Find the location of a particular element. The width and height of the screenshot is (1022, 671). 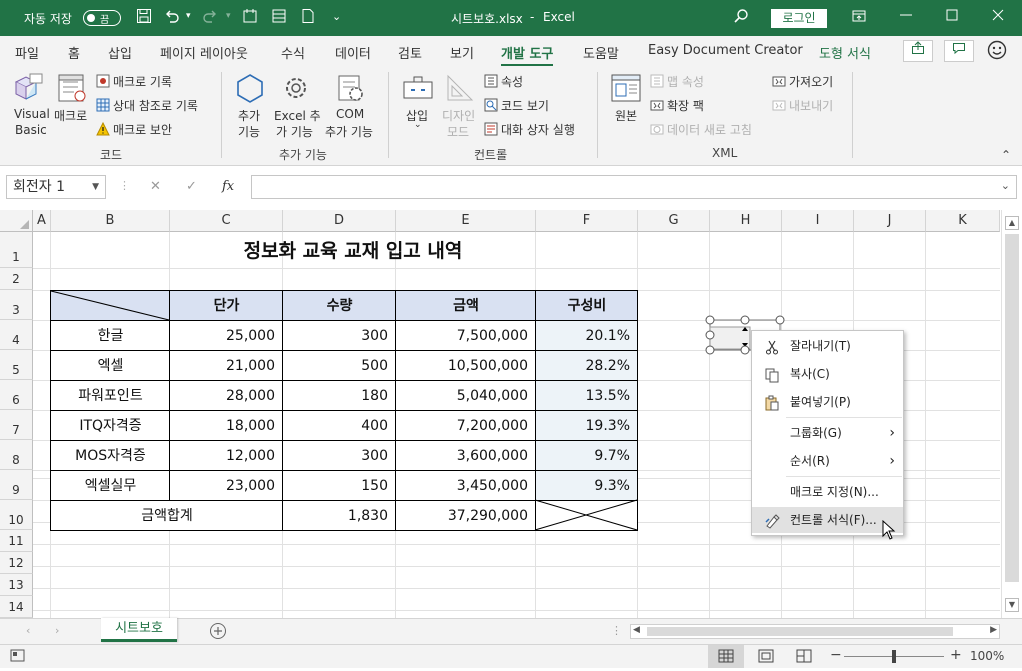

excel-addins-gear-icon is located at coordinates (296, 88).